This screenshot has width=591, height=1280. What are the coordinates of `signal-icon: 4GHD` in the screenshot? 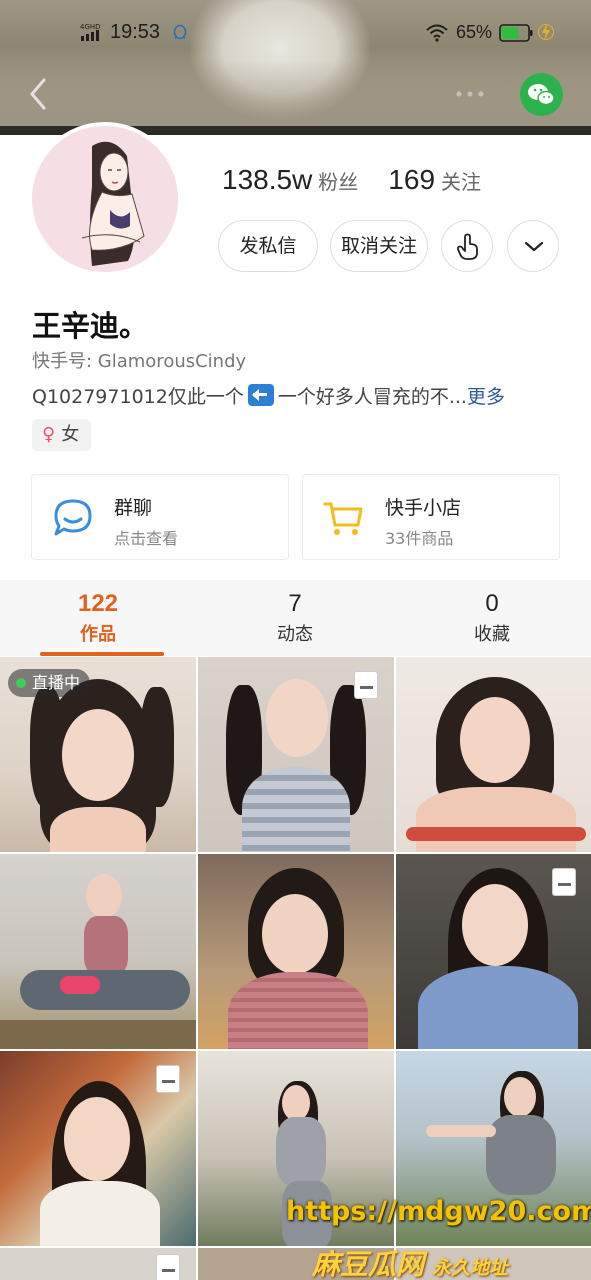 It's located at (90, 32).